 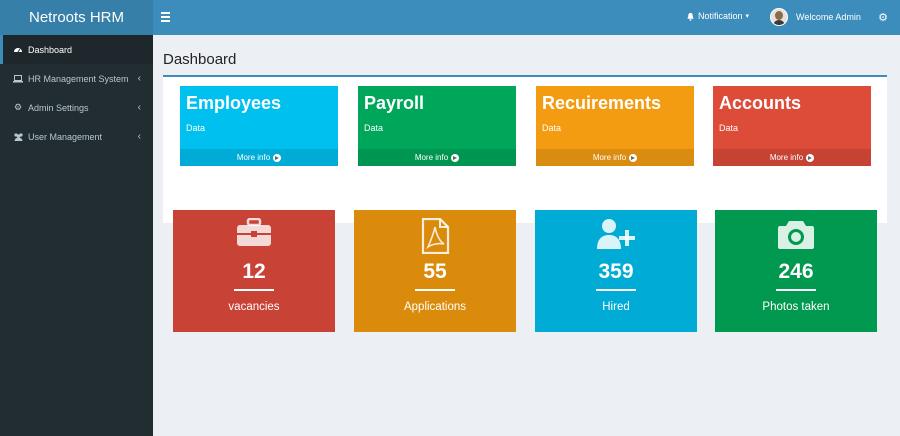 What do you see at coordinates (394, 103) in the screenshot?
I see `tile-title: Payroll` at bounding box center [394, 103].